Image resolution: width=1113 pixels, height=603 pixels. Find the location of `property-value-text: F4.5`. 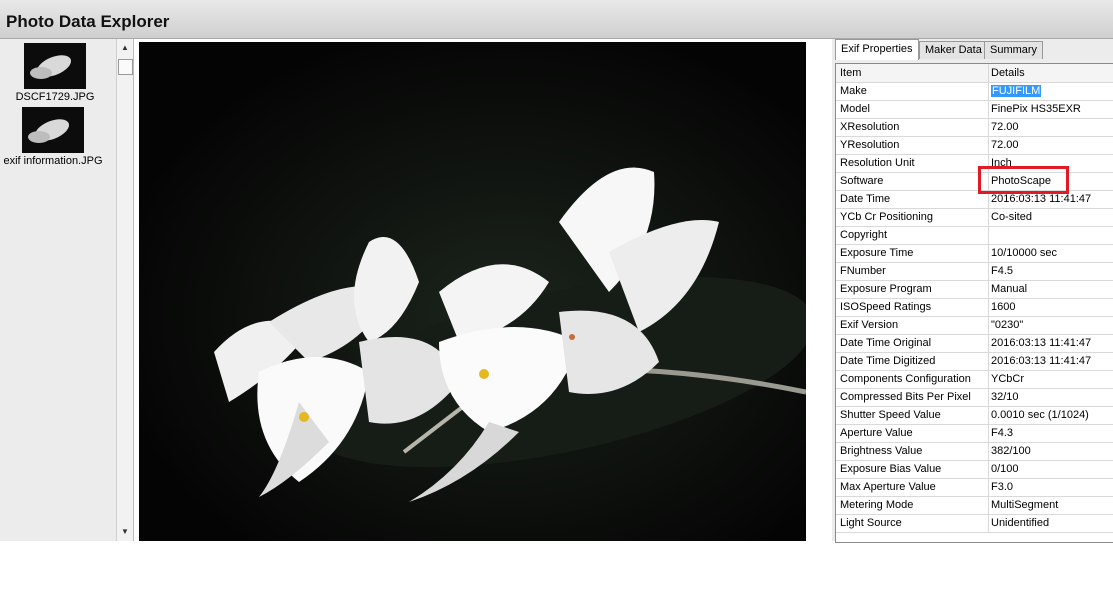

property-value-text: F4.5 is located at coordinates (1002, 271).